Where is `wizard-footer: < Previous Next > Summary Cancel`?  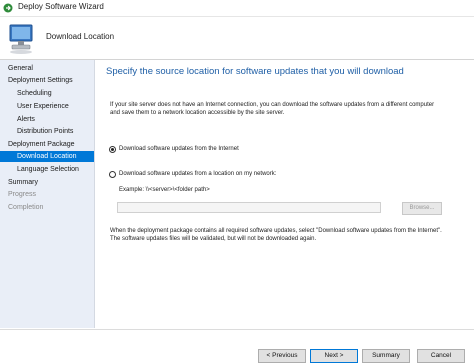
wizard-footer: < Previous Next > Summary Cancel is located at coordinates (237, 346).